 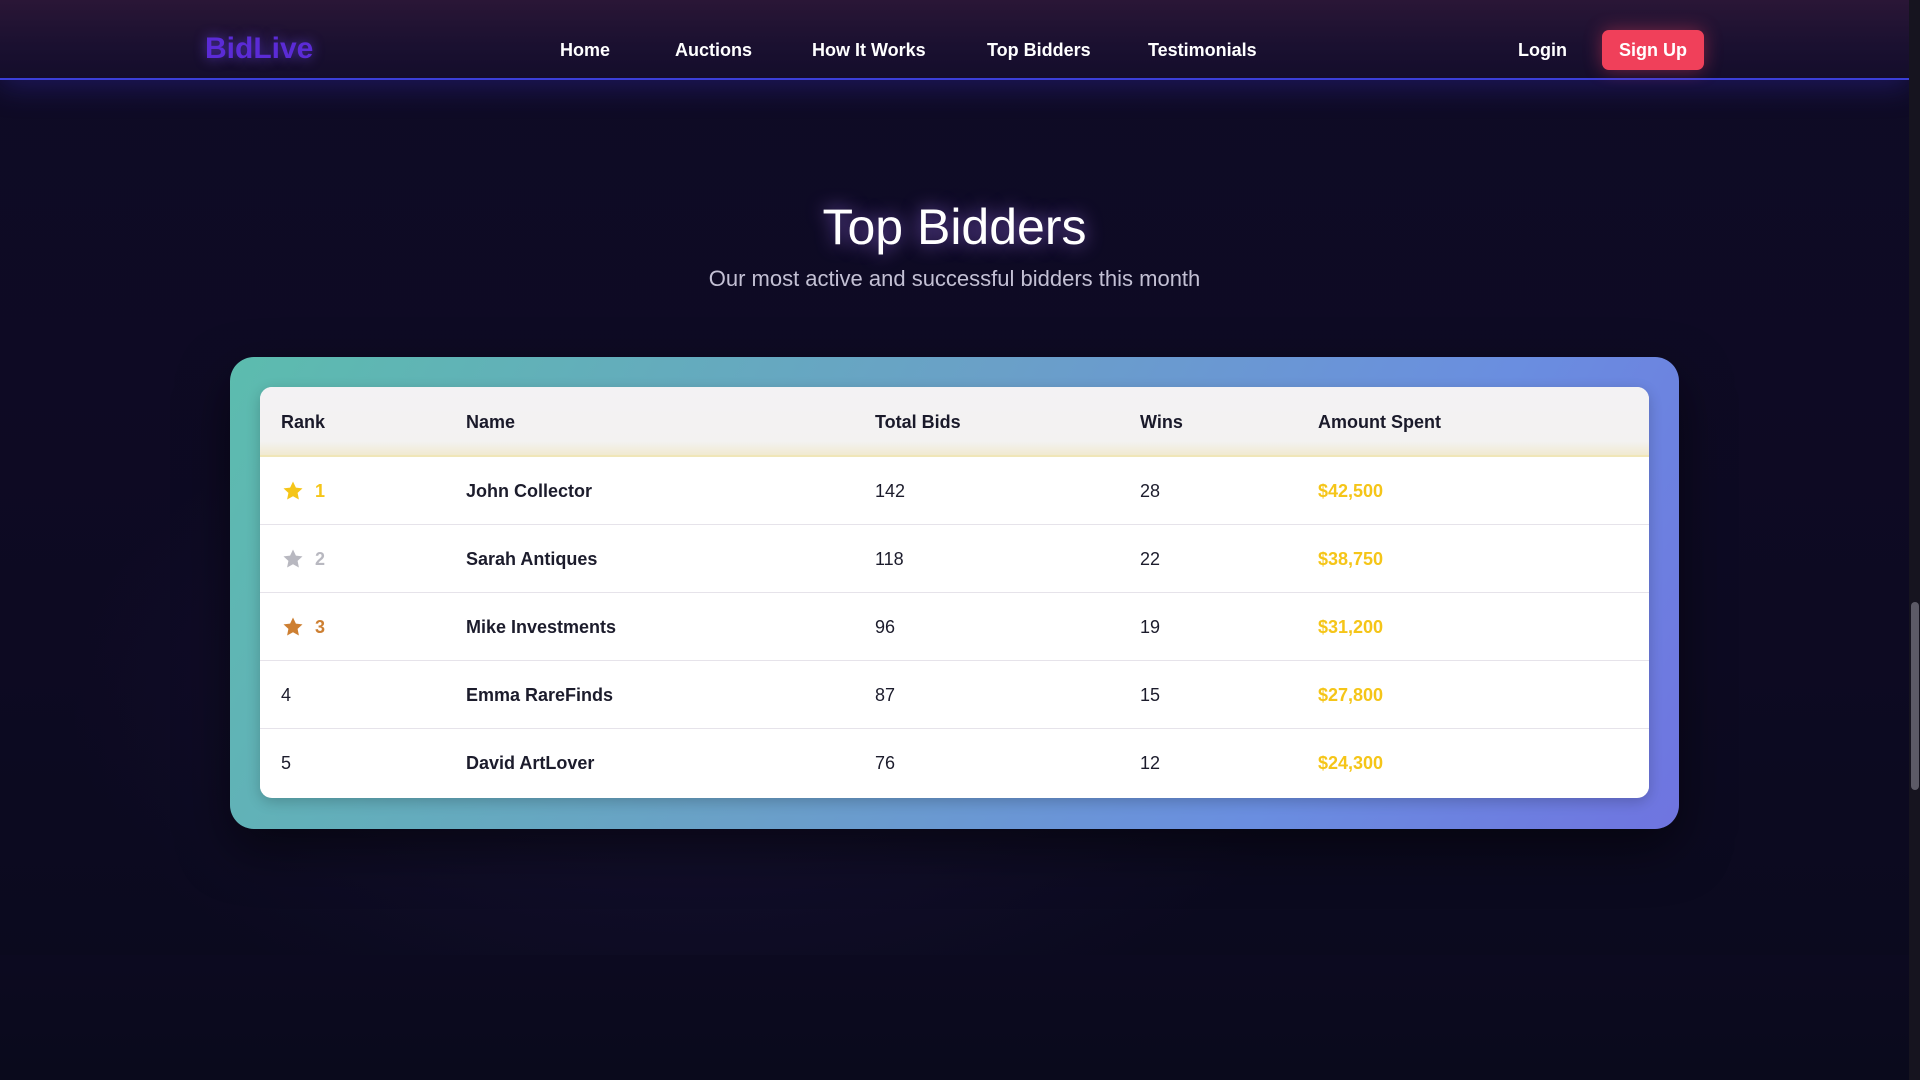 What do you see at coordinates (1915, 696) in the screenshot?
I see `scrollbar-thumb` at bounding box center [1915, 696].